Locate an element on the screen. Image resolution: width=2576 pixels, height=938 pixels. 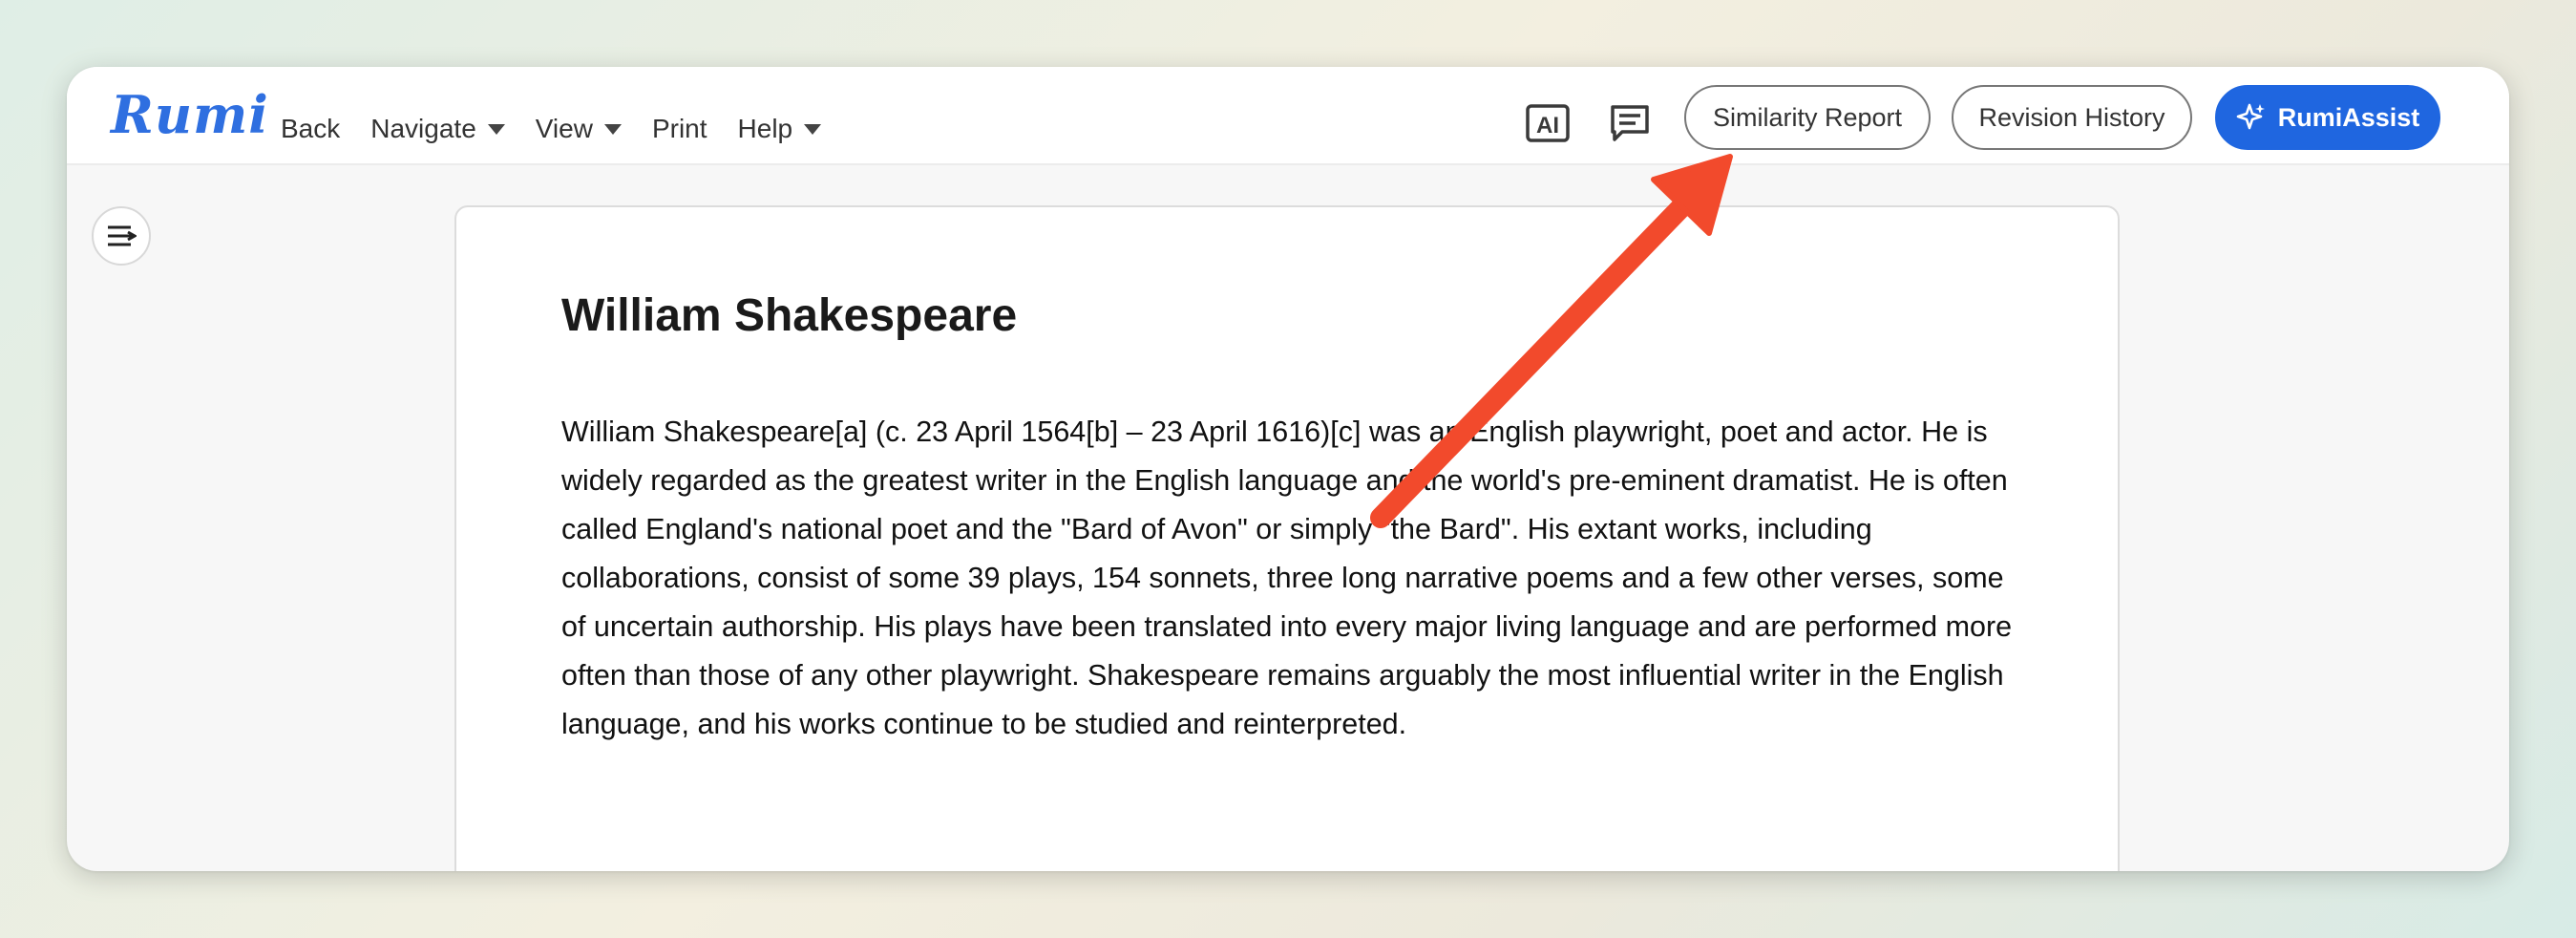
view-menu: View is located at coordinates (579, 129).